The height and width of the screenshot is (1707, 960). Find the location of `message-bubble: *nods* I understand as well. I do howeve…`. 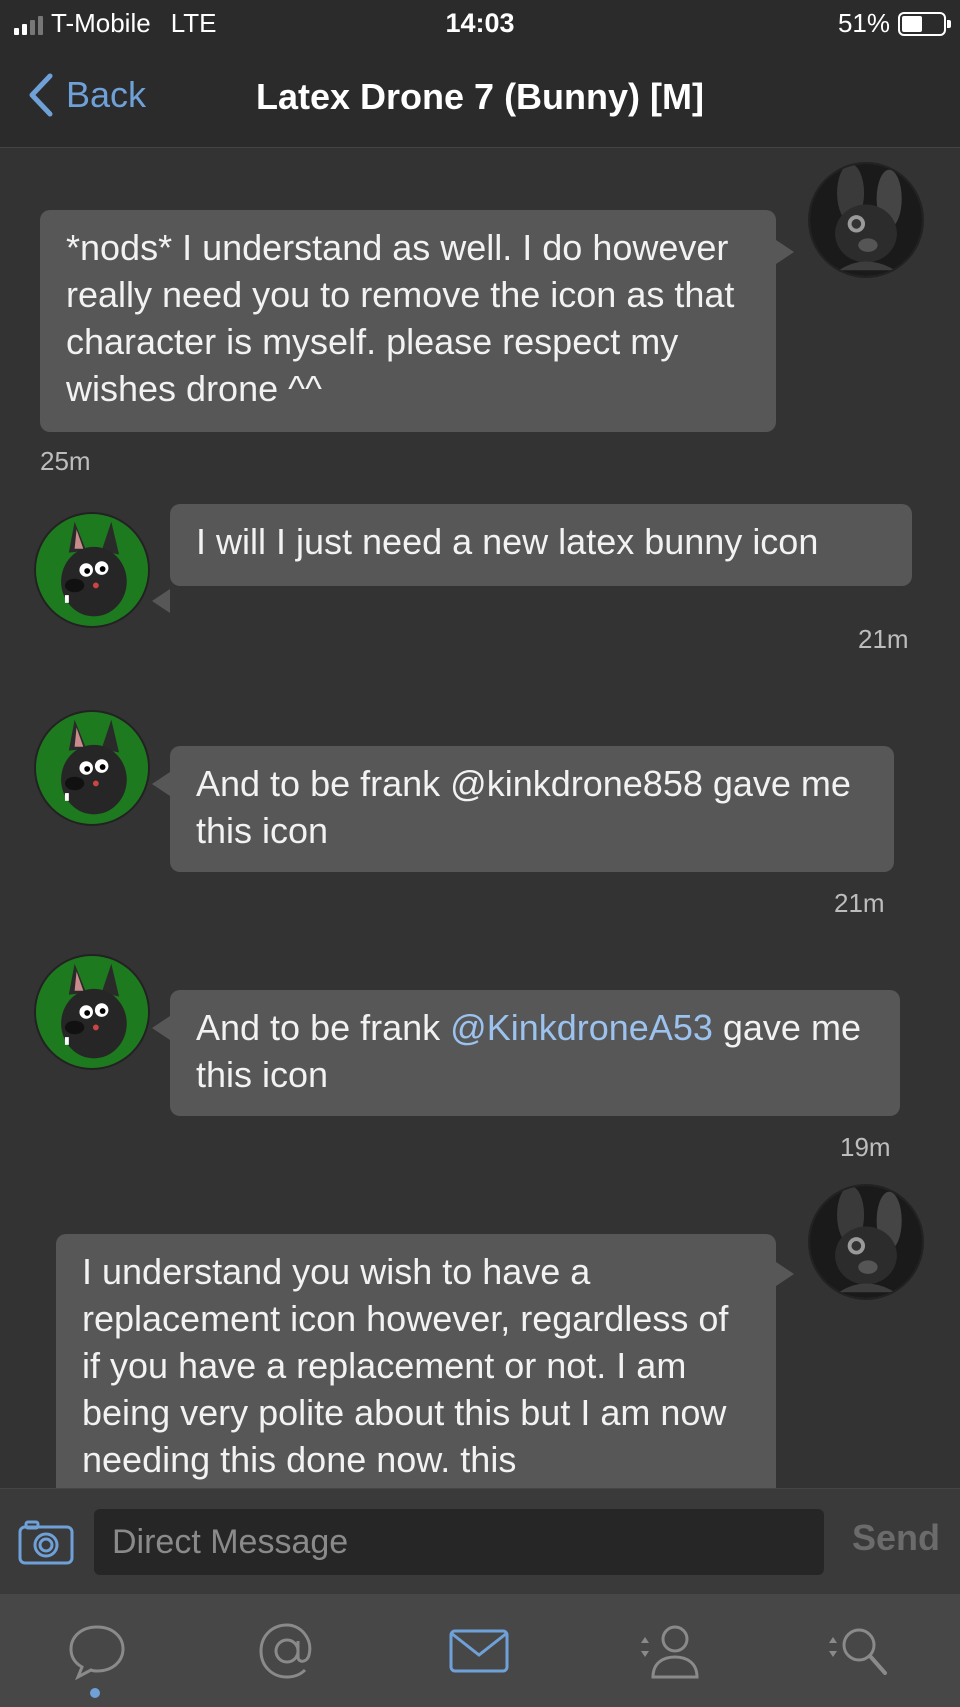

message-bubble: *nods* I understand as well. I do howeve… is located at coordinates (408, 321).